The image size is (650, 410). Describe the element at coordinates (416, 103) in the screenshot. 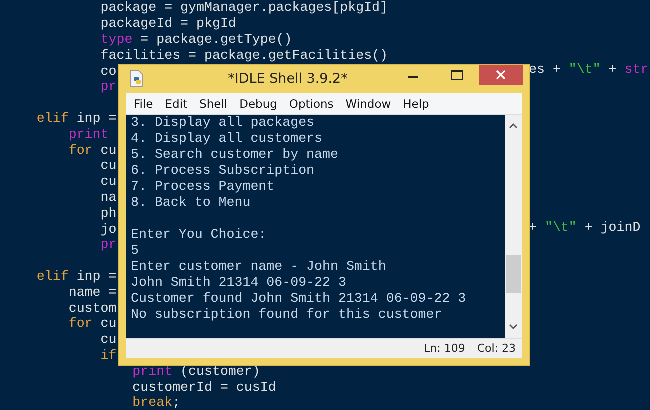

I see `menu-item: Help` at that location.